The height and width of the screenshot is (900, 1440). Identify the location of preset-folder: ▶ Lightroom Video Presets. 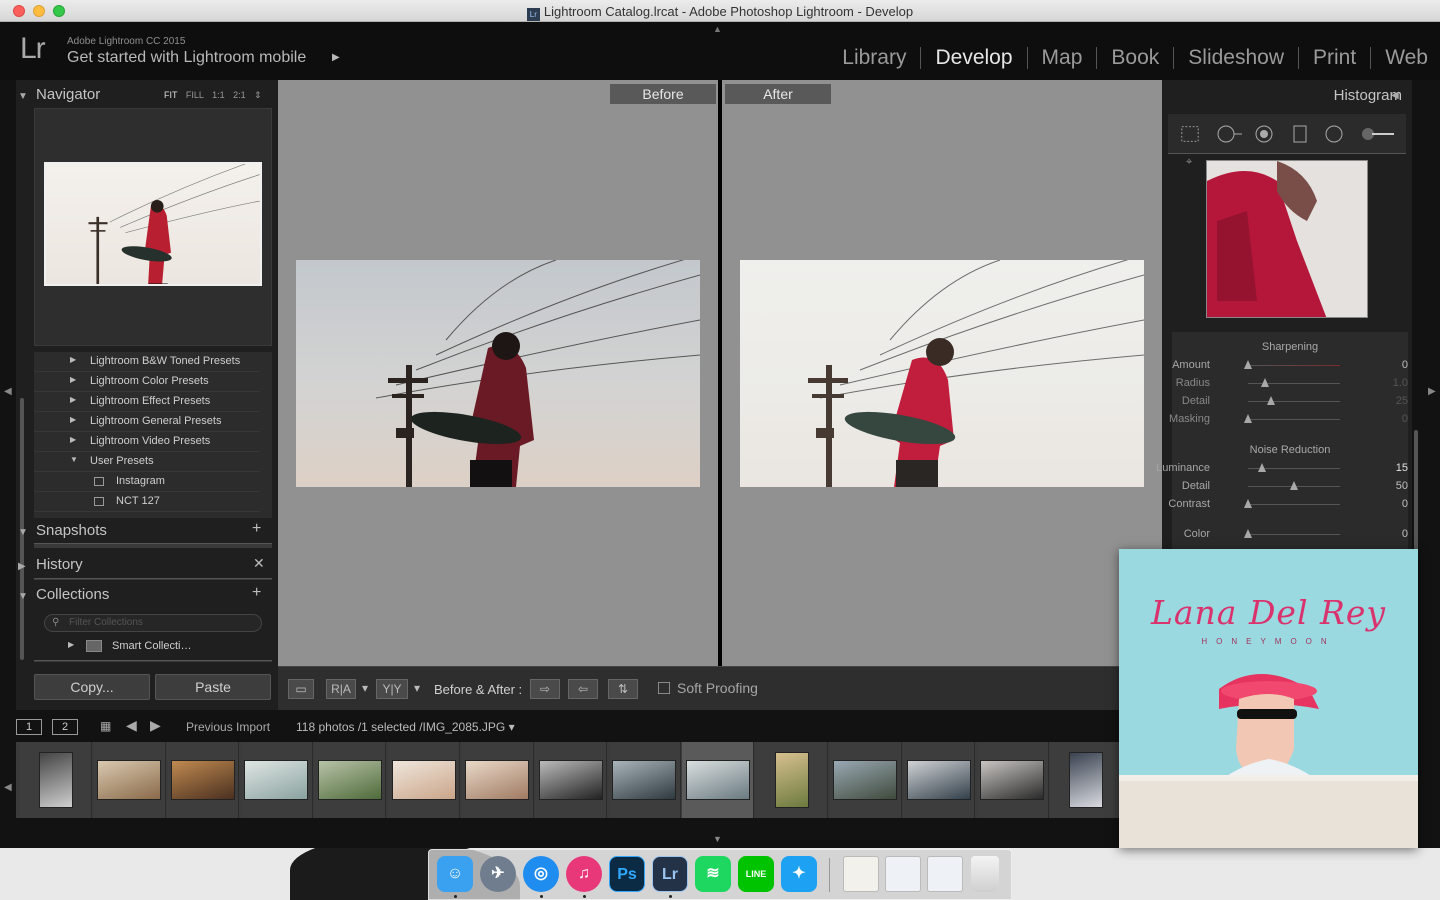
(147, 442).